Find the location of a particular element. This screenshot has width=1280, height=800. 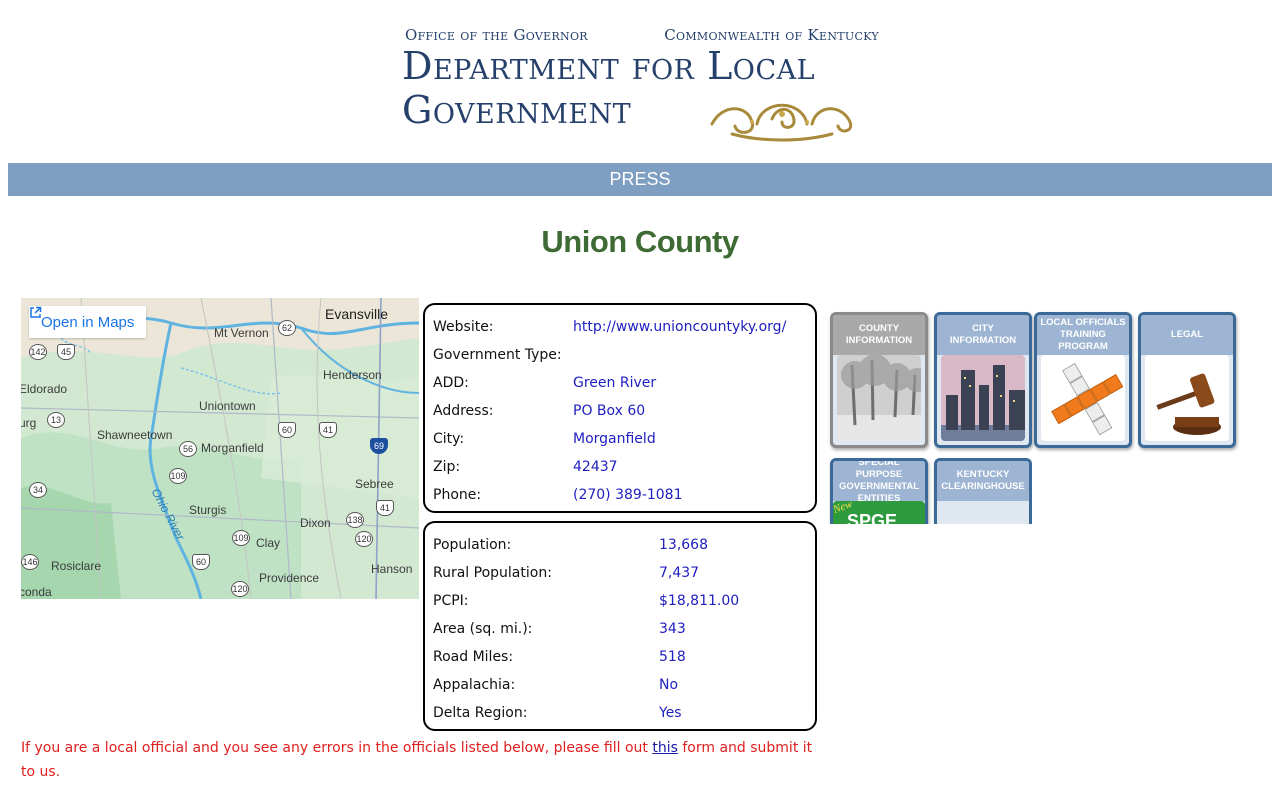

open-in-maps-label: Open in Maps is located at coordinates (88, 322).